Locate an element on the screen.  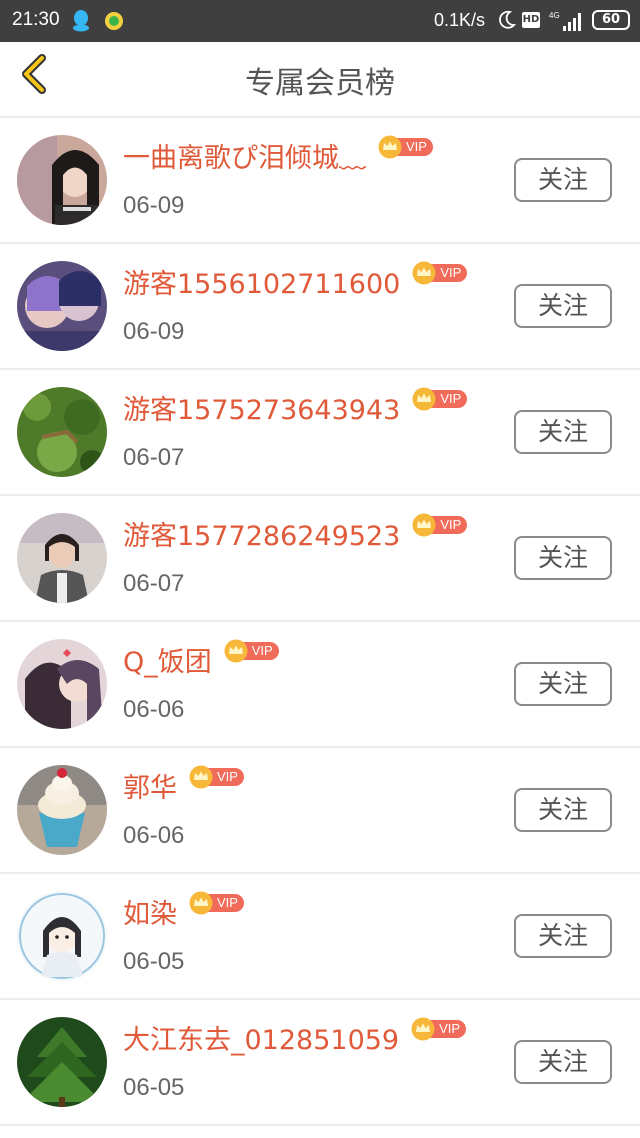
user-name: 郭华 is located at coordinates (150, 788).